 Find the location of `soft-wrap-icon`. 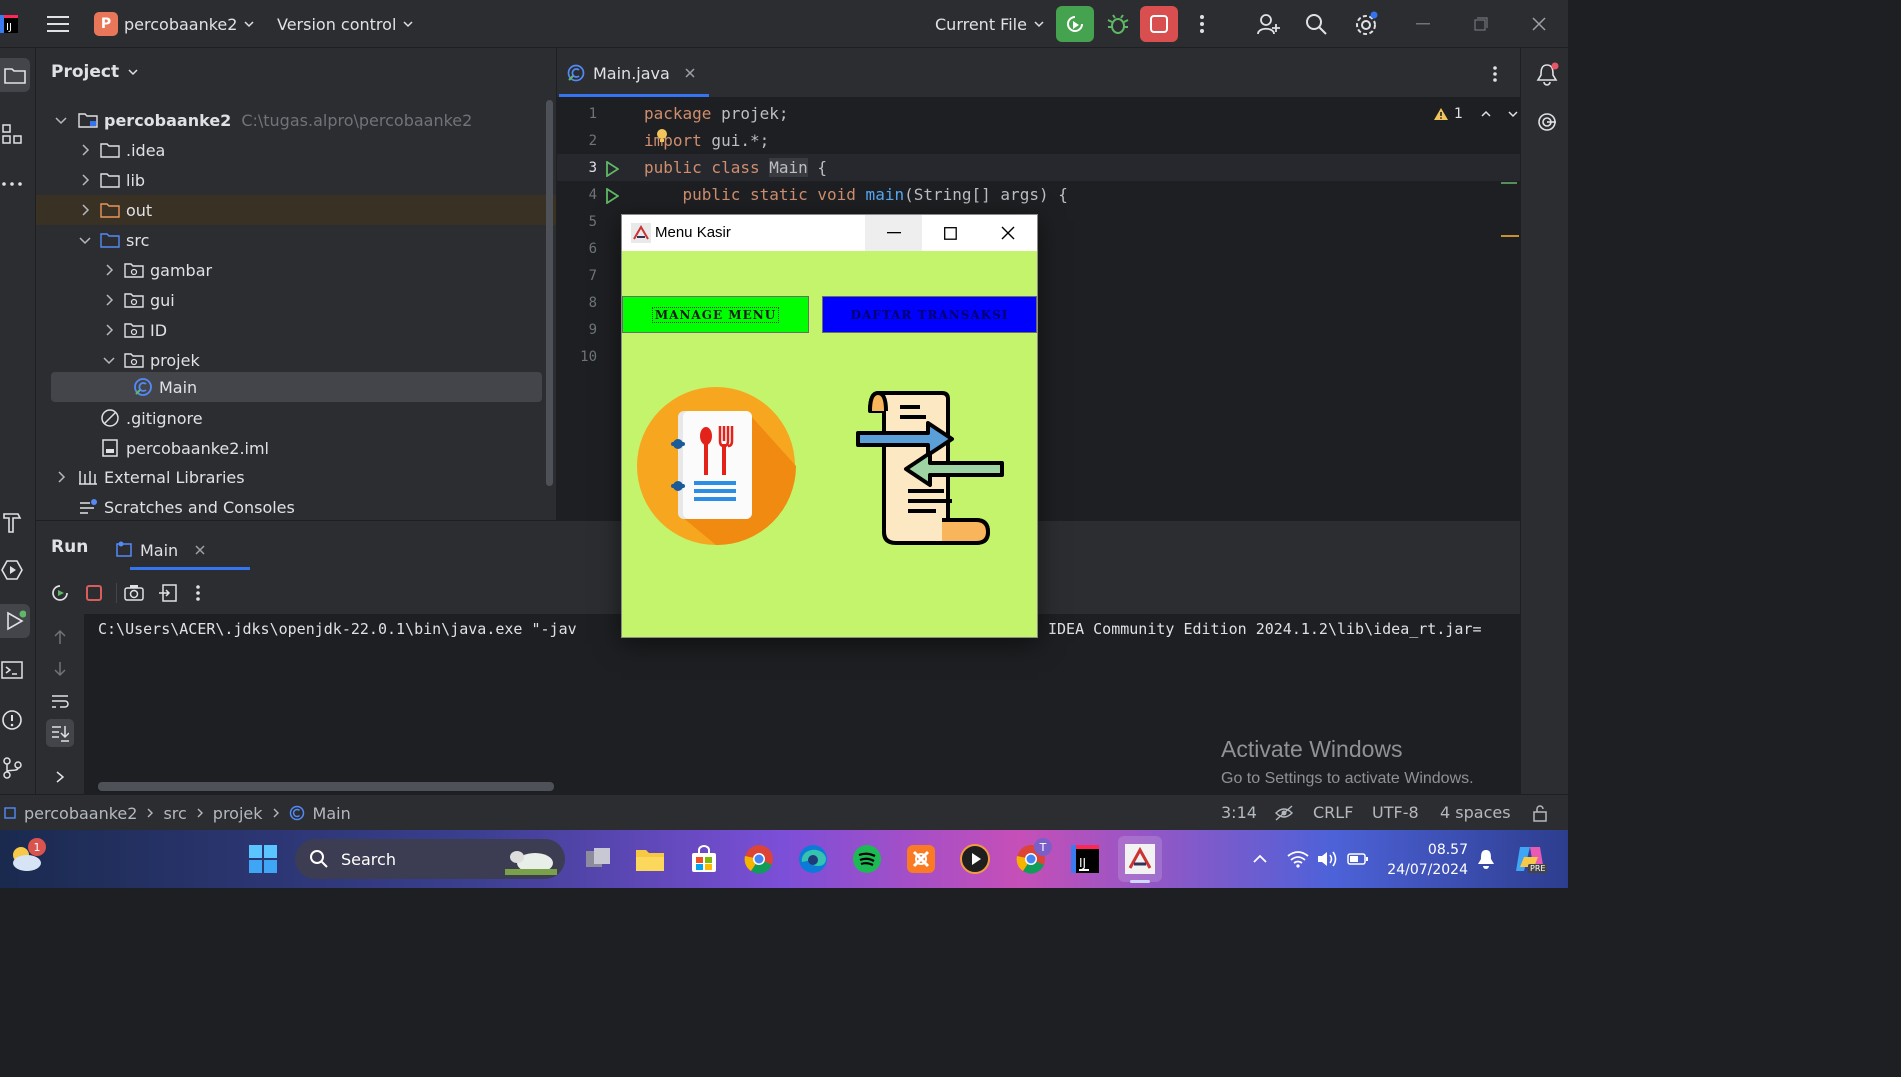

soft-wrap-icon is located at coordinates (60, 701).